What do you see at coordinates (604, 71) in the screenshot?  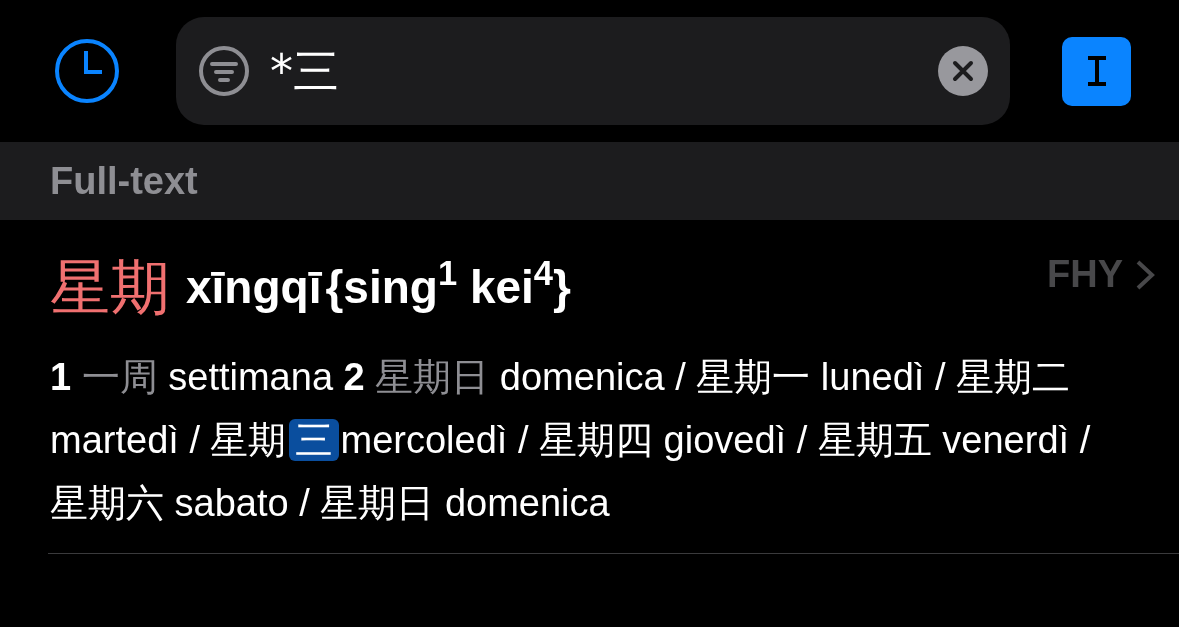 I see `search-query: *三` at bounding box center [604, 71].